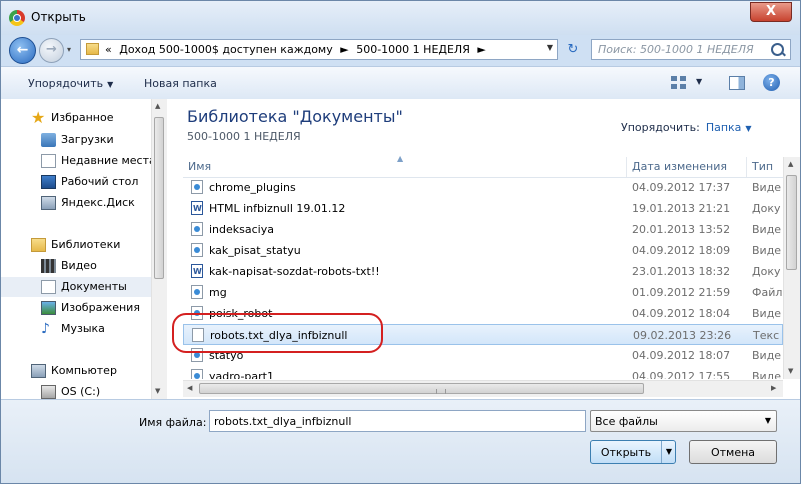  I want to click on chrome-app-icon, so click(17, 18).